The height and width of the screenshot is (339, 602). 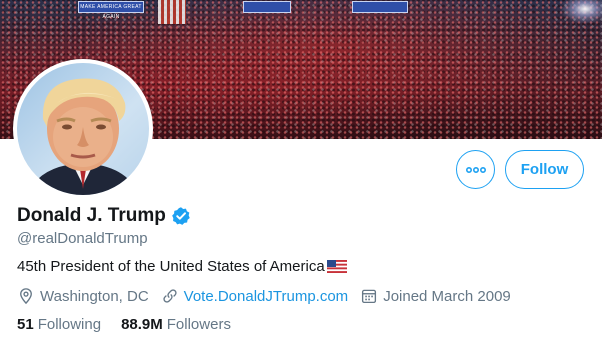 I want to click on followers-link: 88.9M Followers, so click(x=176, y=324).